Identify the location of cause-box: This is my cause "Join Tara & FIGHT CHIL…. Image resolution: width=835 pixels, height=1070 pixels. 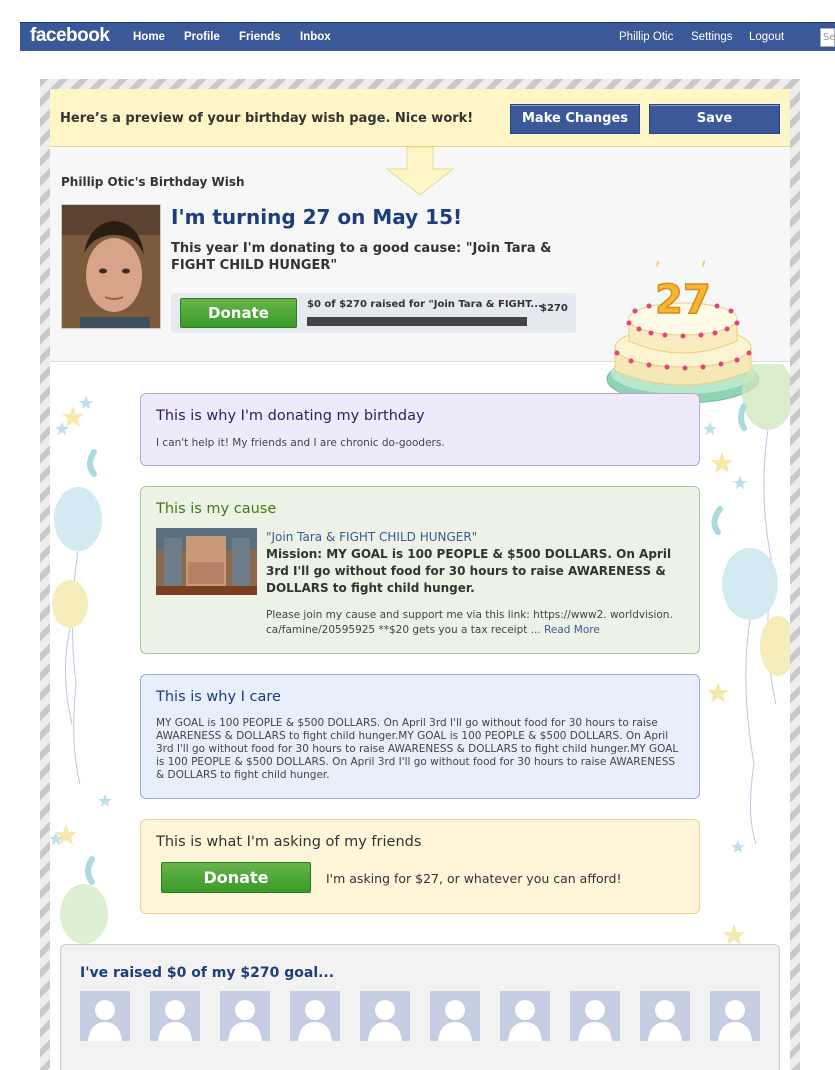
(420, 570).